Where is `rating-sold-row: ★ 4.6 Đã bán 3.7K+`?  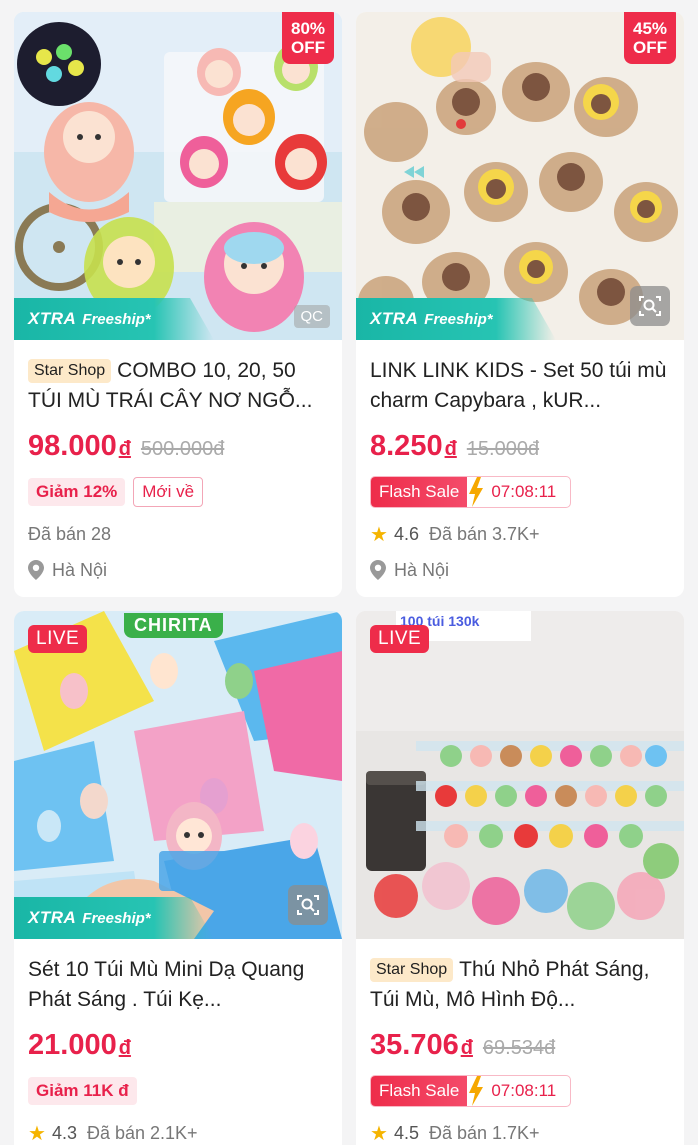 rating-sold-row: ★ 4.6 Đã bán 3.7K+ is located at coordinates (520, 534).